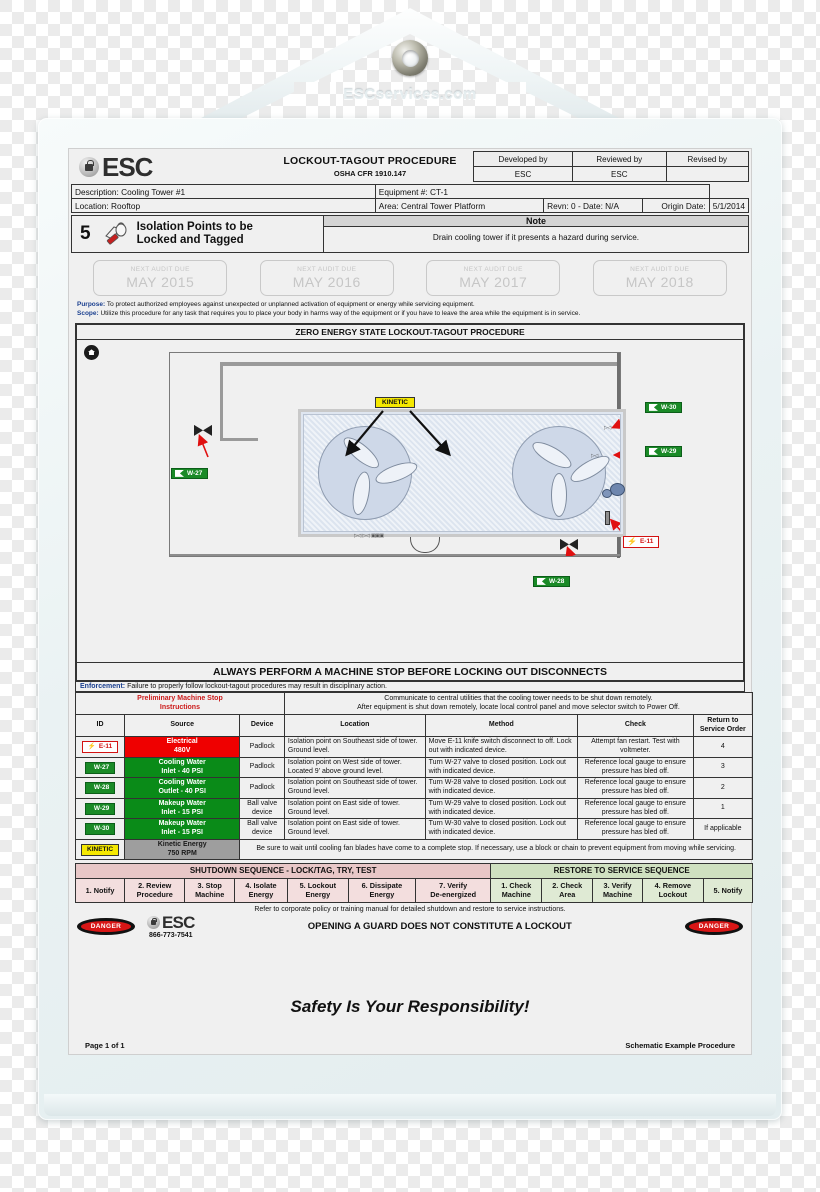 The image size is (820, 1192). I want to click on schematic-tag-w30: W-30, so click(664, 407).